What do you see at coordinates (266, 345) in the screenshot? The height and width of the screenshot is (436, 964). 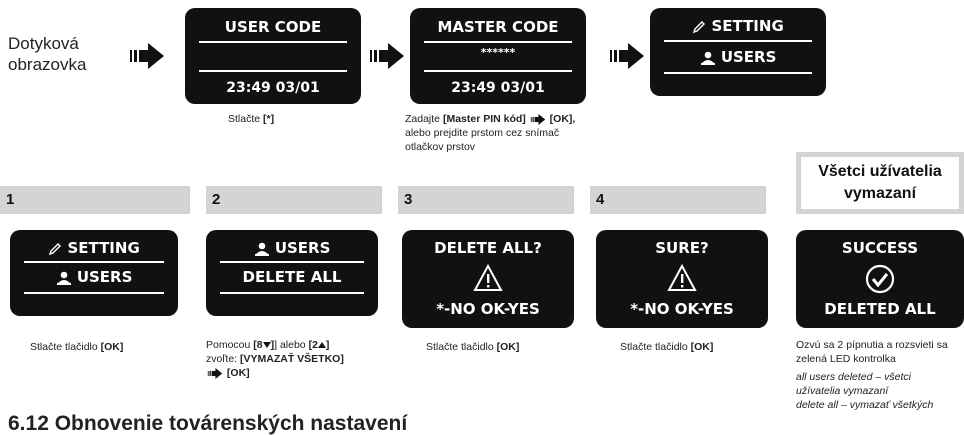 I see `arrow-down-icon` at bounding box center [266, 345].